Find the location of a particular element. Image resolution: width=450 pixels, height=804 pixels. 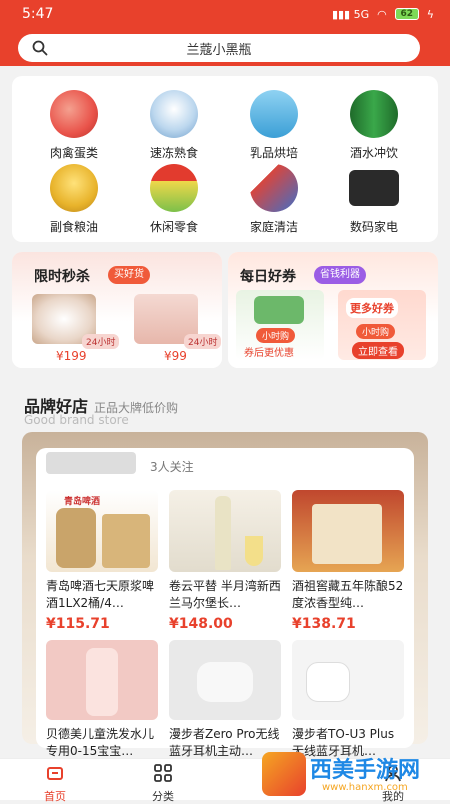

daily-coupon-tag: 省钱利器 is located at coordinates (340, 275).